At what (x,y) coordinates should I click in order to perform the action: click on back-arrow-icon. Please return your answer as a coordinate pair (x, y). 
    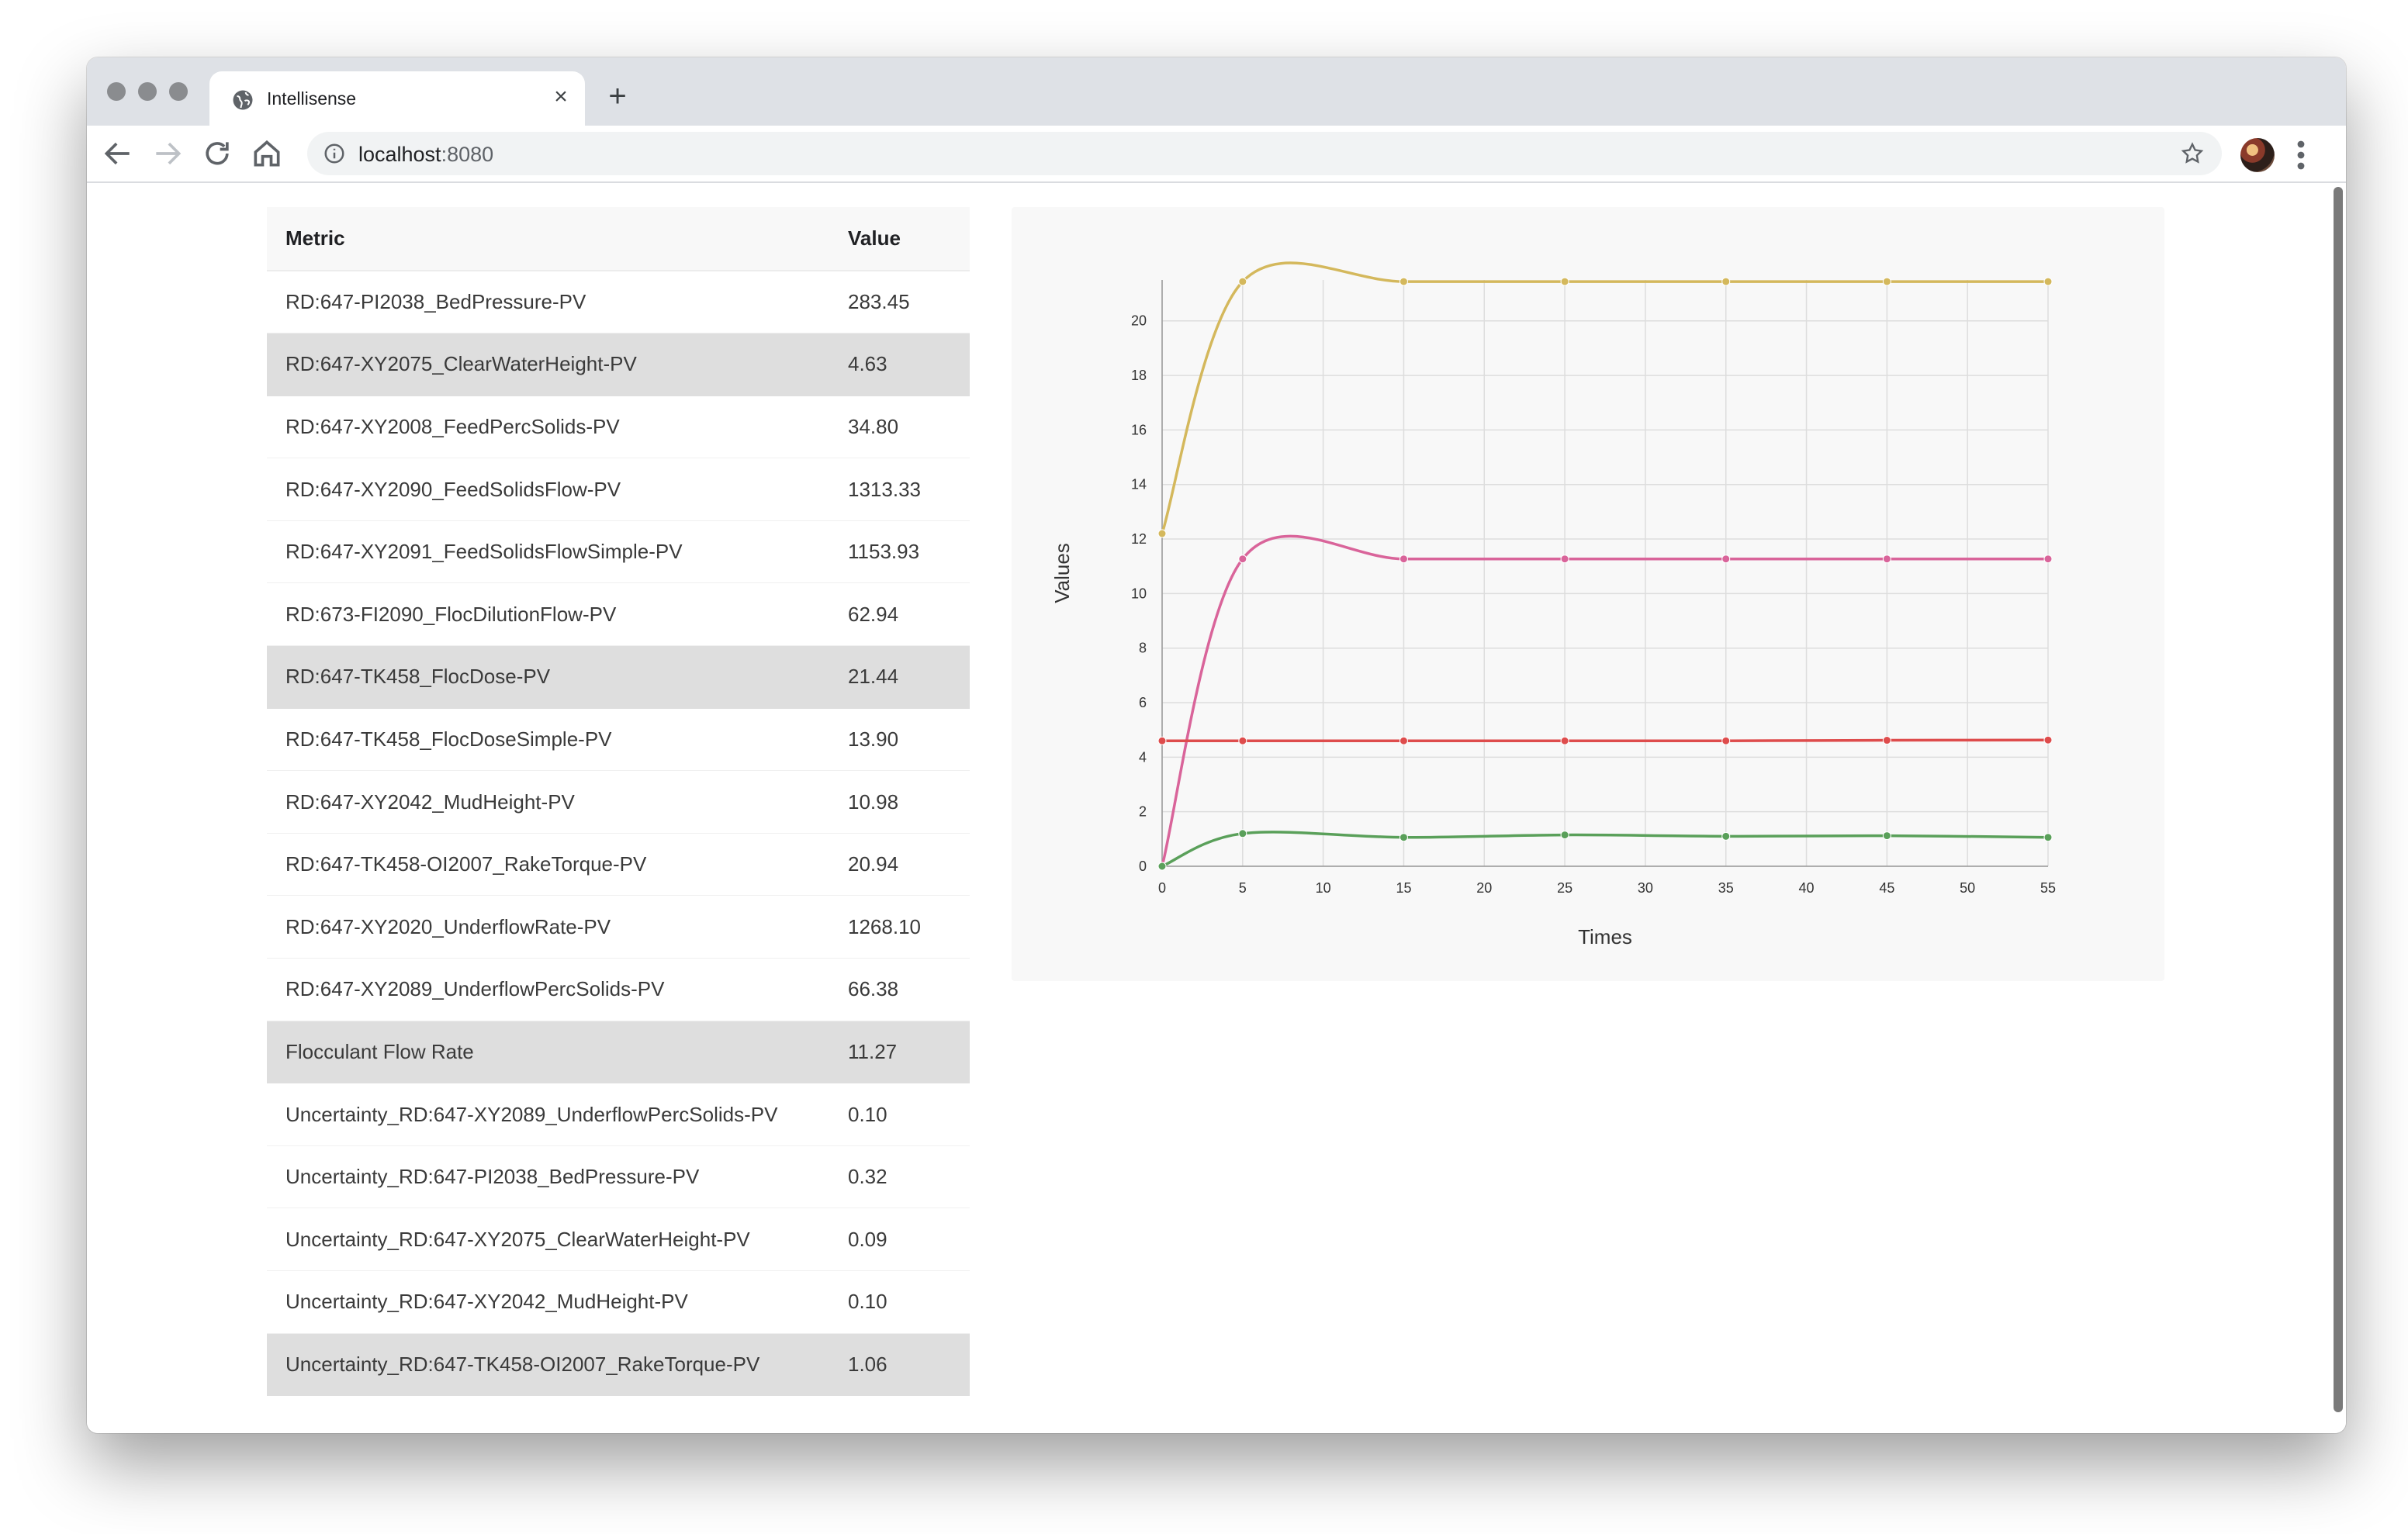
    Looking at the image, I should click on (118, 153).